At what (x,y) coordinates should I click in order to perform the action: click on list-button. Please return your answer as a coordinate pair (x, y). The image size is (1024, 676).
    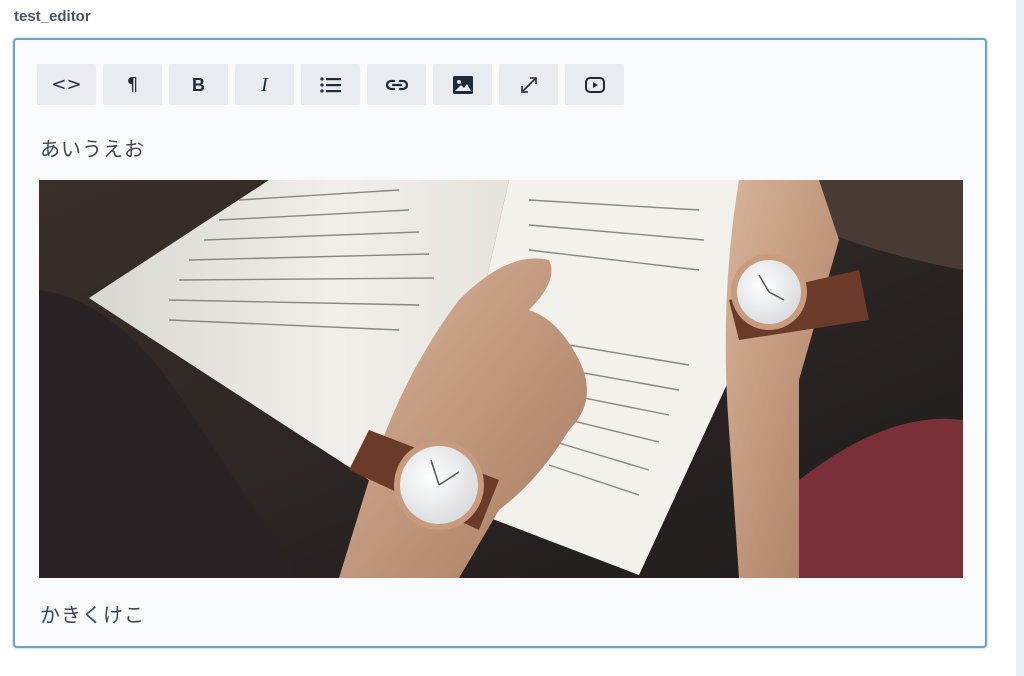
    Looking at the image, I should click on (330, 84).